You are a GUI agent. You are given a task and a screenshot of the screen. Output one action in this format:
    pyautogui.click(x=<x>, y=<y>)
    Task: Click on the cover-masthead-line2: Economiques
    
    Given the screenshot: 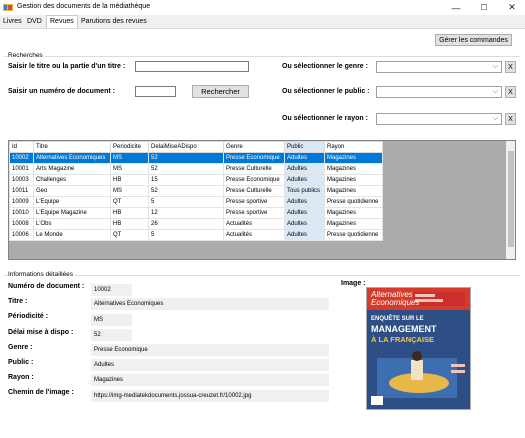 What is the action you would take?
    pyautogui.click(x=395, y=302)
    